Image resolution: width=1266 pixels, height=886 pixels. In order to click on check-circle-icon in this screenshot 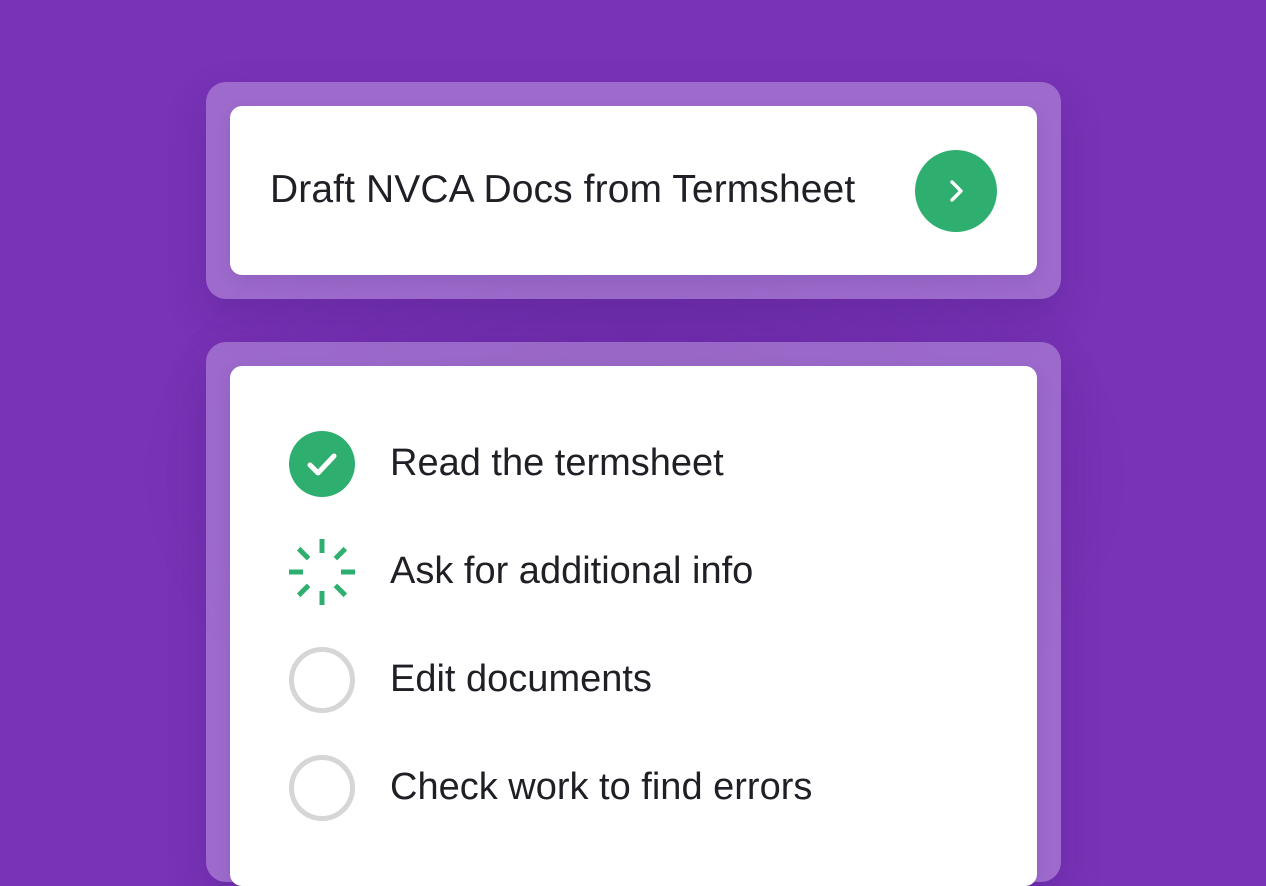, I will do `click(322, 464)`.